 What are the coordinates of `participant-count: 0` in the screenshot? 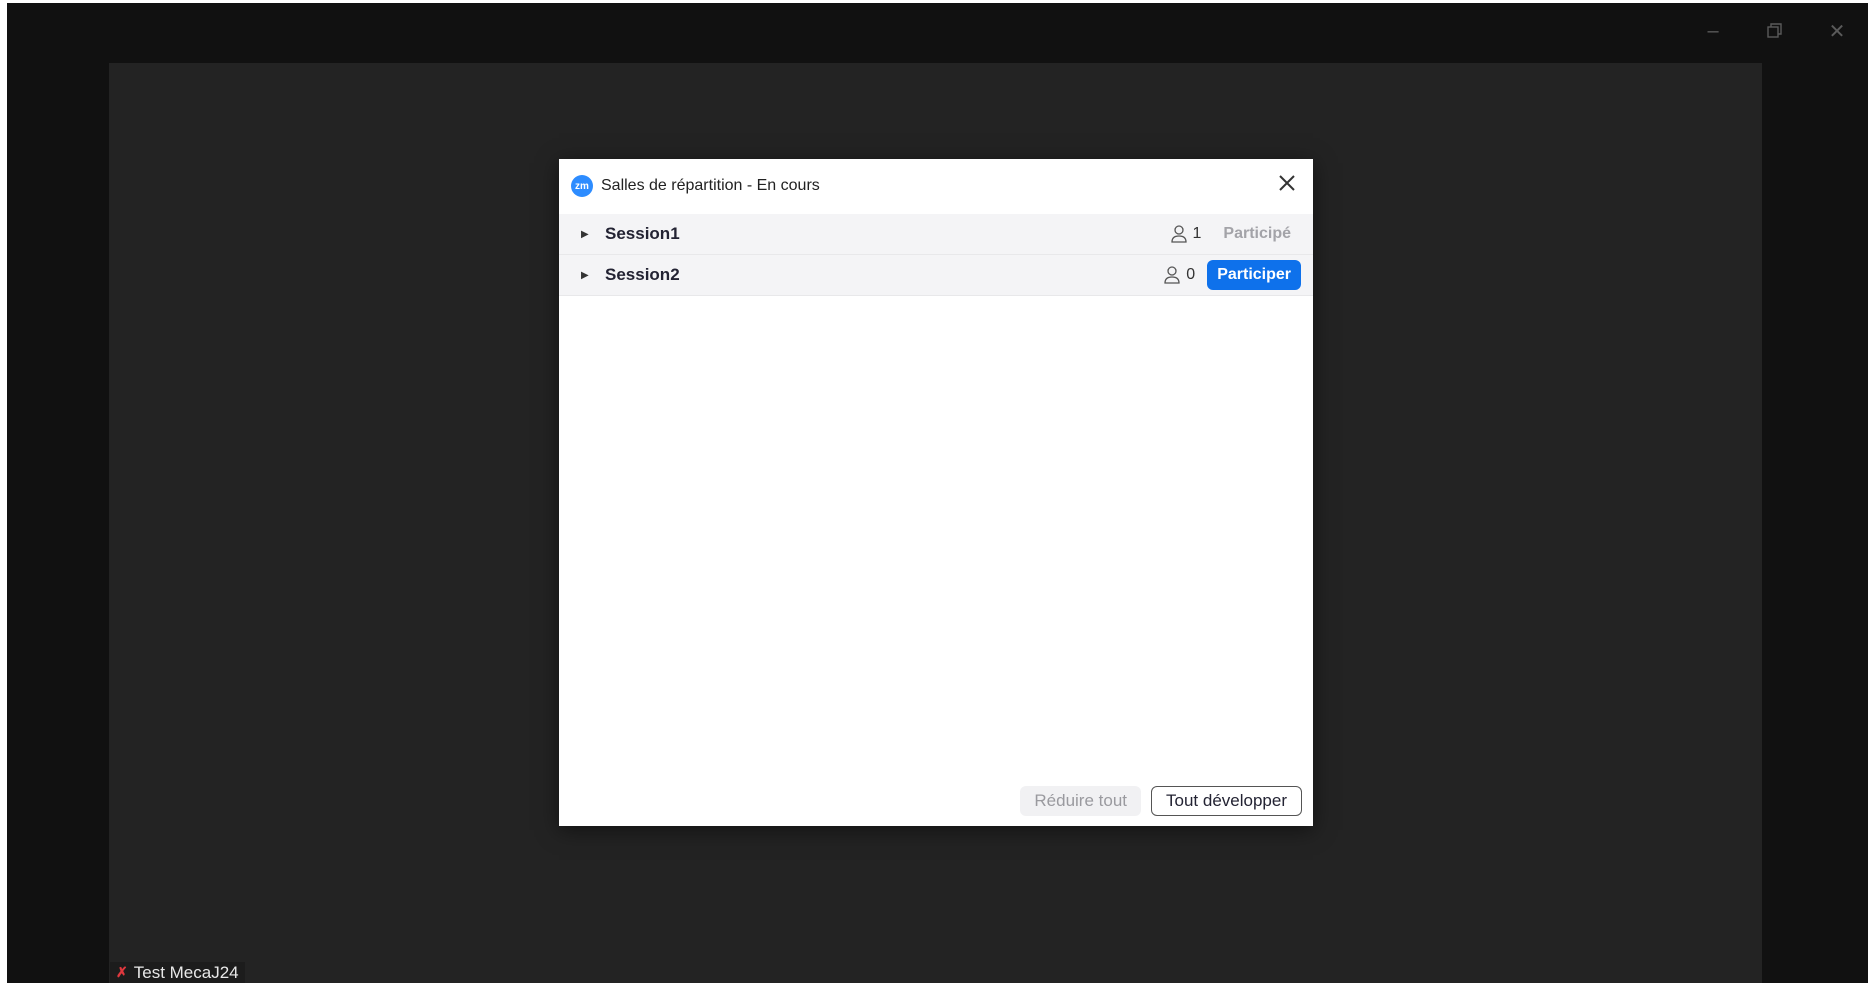 It's located at (1191, 274).